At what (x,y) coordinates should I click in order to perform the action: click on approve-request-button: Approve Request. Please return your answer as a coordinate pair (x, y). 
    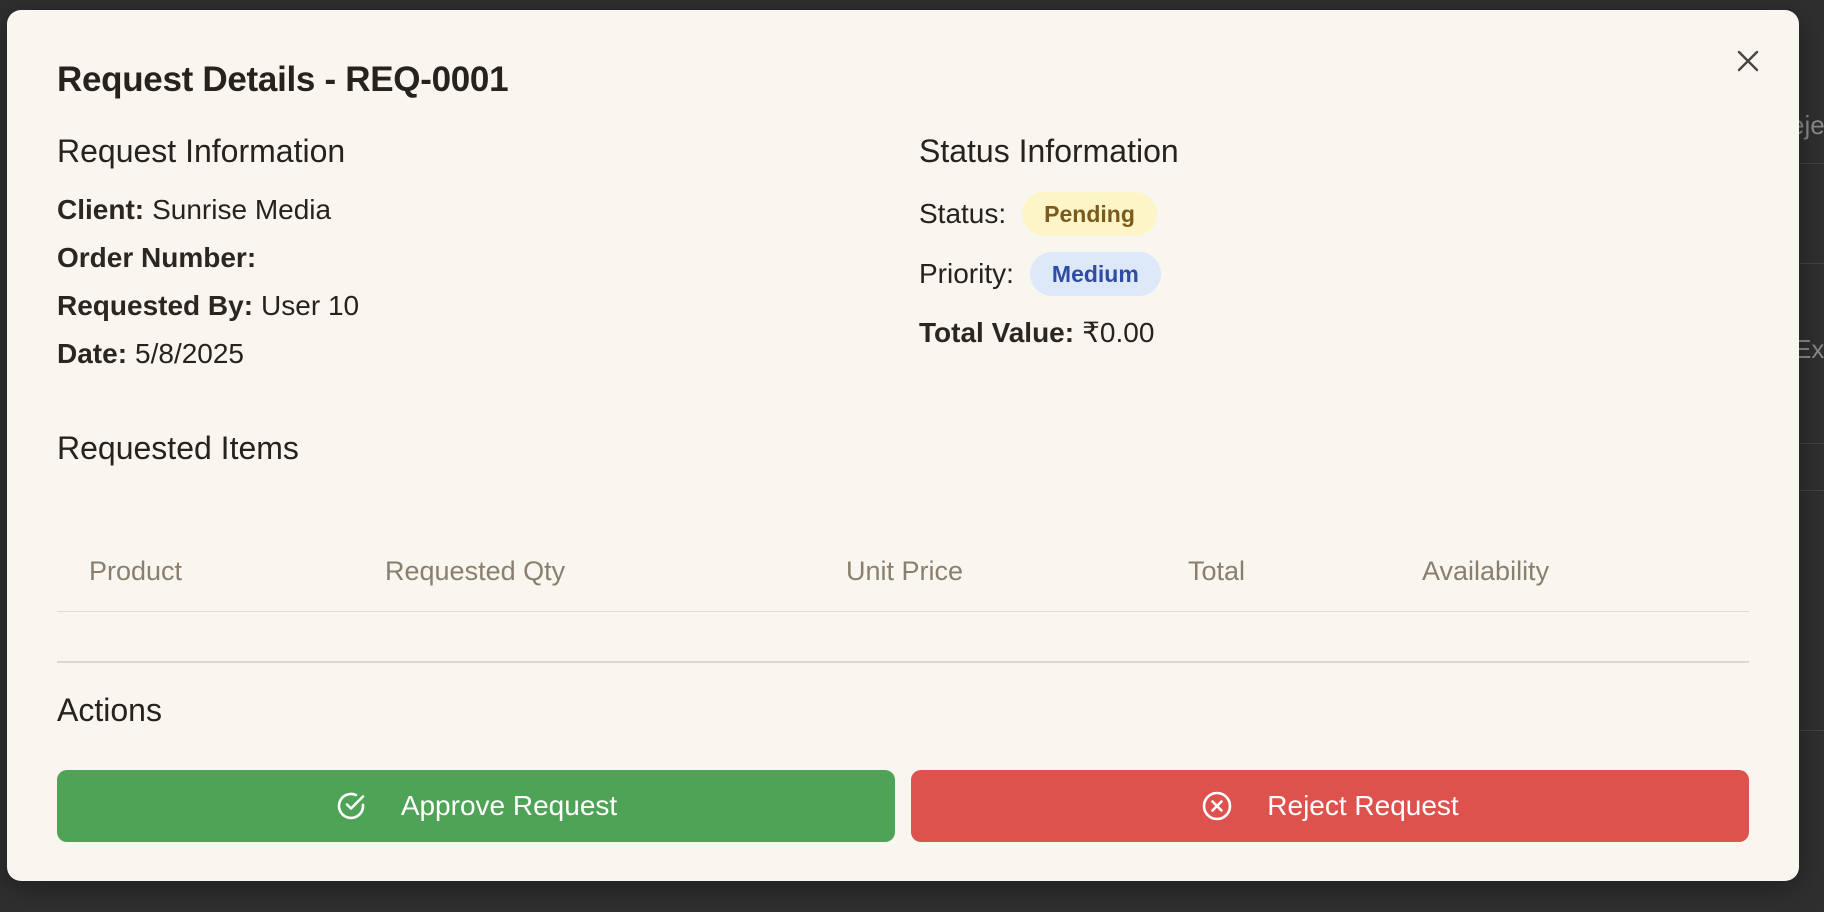
    Looking at the image, I should click on (476, 806).